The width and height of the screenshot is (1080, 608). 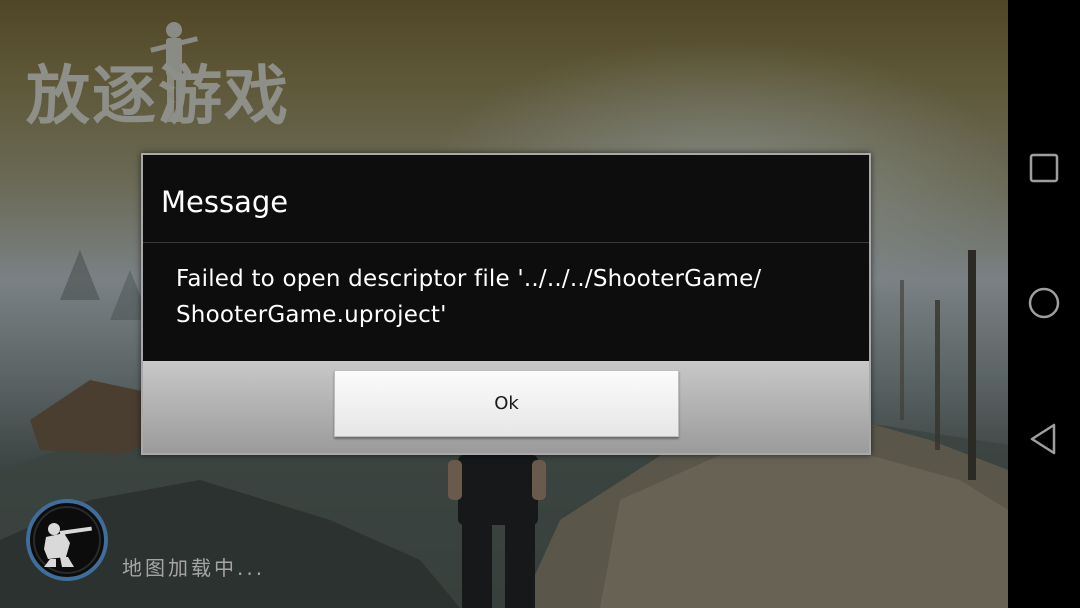 I want to click on circle-home-icon, so click(x=1044, y=303).